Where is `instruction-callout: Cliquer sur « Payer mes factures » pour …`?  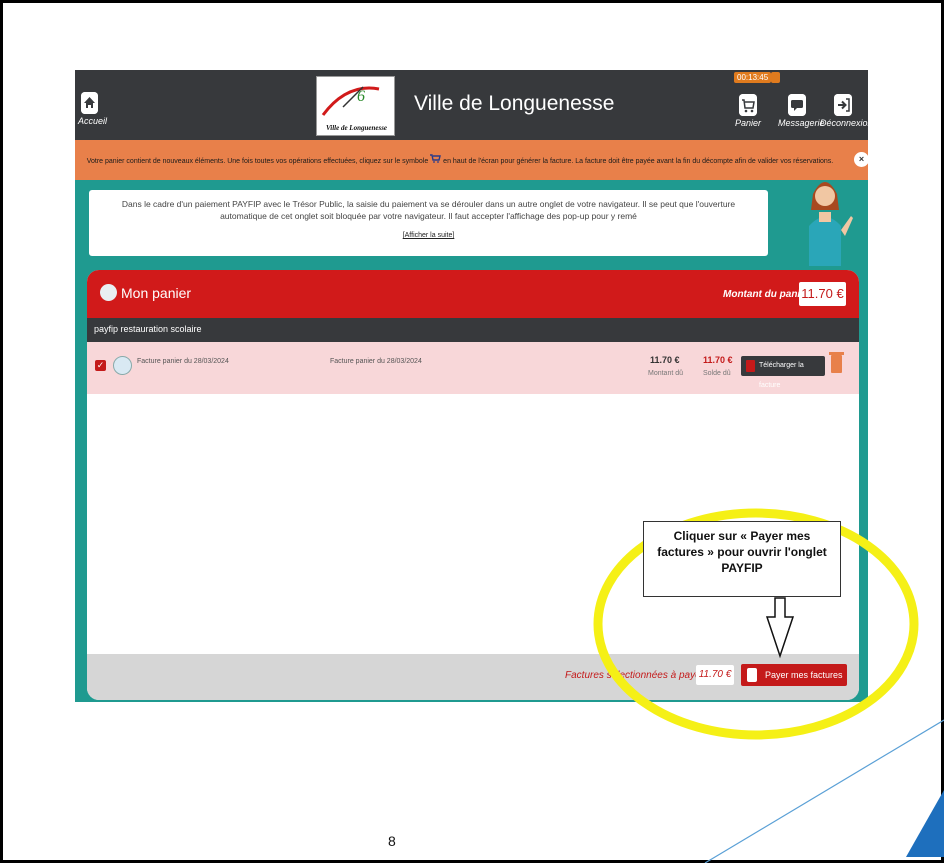
instruction-callout: Cliquer sur « Payer mes factures » pour … is located at coordinates (742, 559).